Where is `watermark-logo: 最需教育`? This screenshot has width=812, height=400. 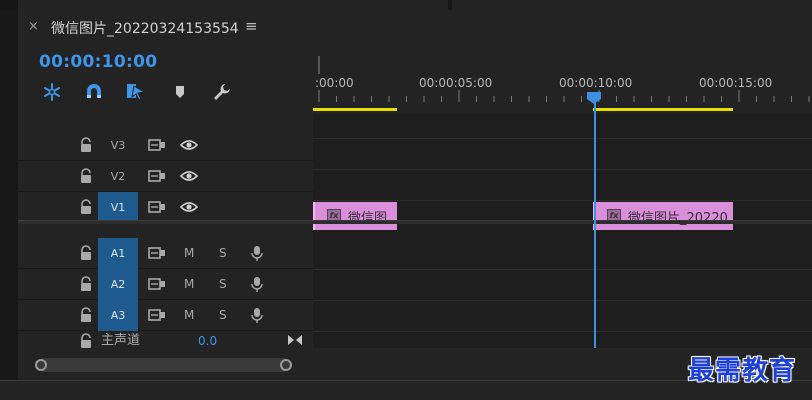
watermark-logo: 最需教育 is located at coordinates (742, 371).